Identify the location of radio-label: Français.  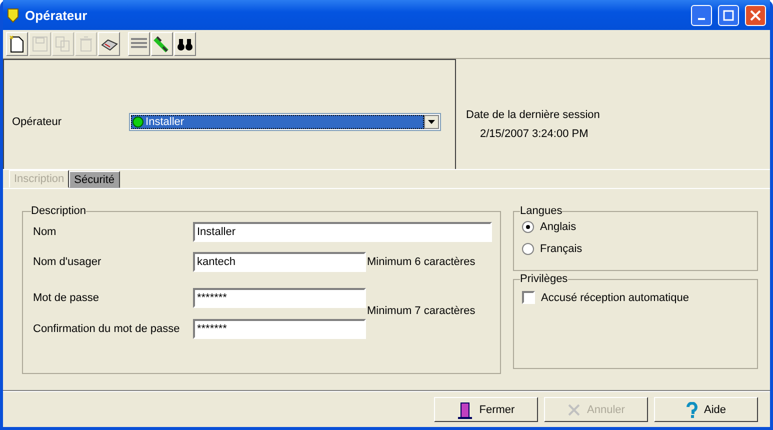
(561, 249).